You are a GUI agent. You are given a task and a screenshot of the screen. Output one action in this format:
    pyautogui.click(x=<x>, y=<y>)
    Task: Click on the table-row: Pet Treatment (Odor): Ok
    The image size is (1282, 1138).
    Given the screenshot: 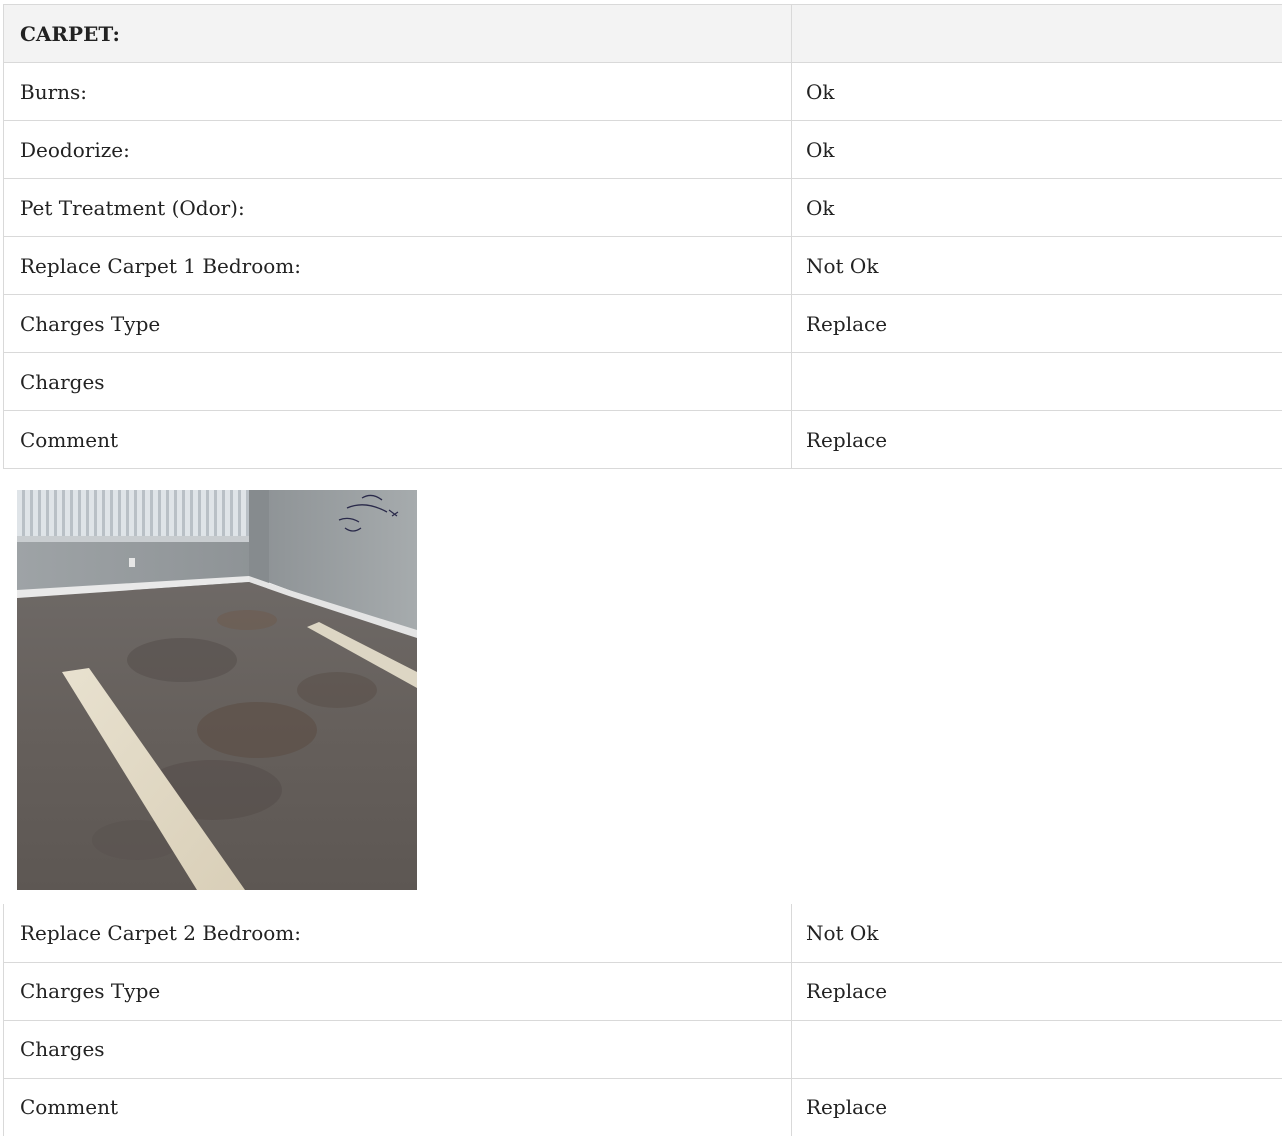 What is the action you would take?
    pyautogui.click(x=642, y=207)
    